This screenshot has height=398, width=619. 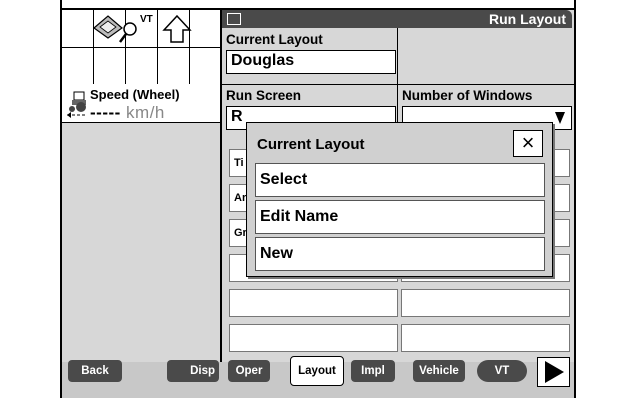 I want to click on next-page-button, so click(x=553, y=372).